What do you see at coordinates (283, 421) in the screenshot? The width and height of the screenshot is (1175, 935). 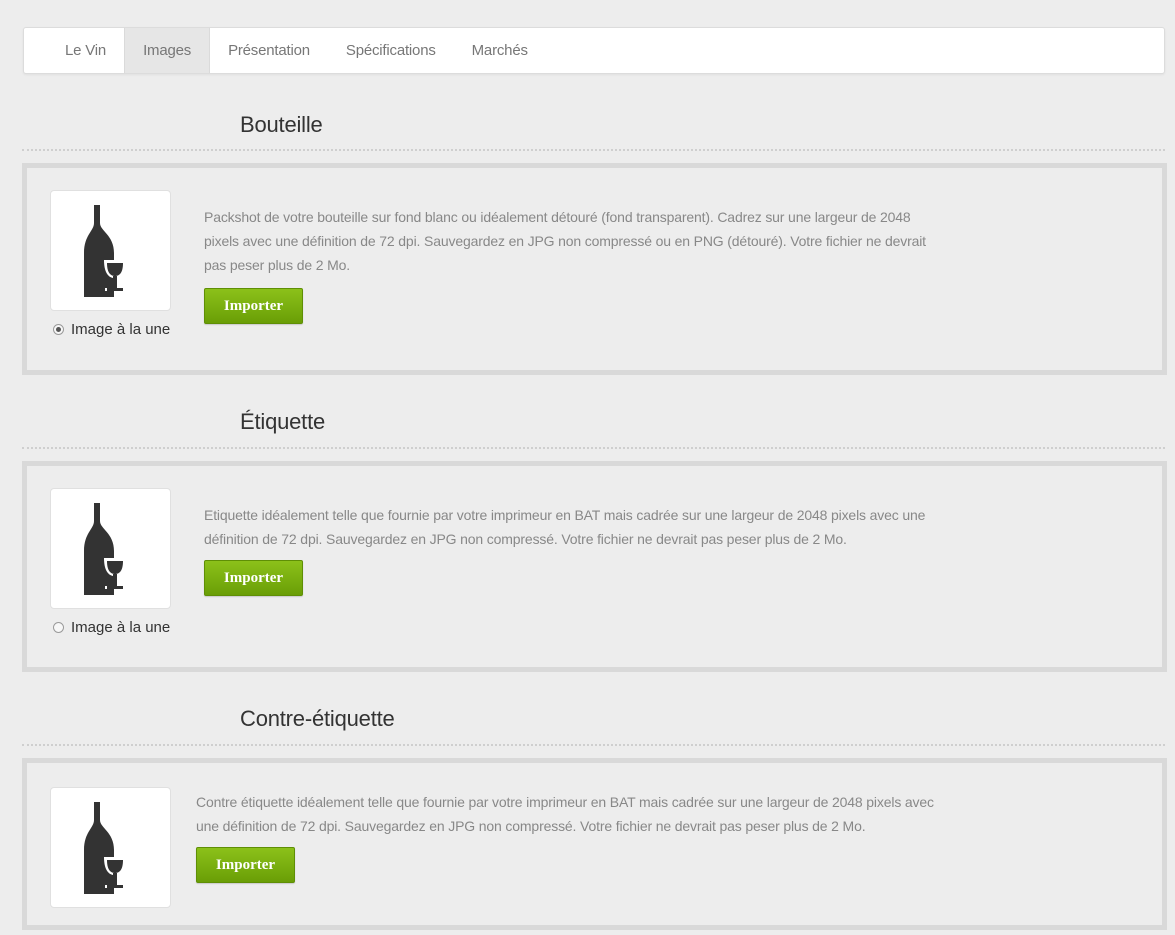 I see `section-title-etiquette: Étiquette` at bounding box center [283, 421].